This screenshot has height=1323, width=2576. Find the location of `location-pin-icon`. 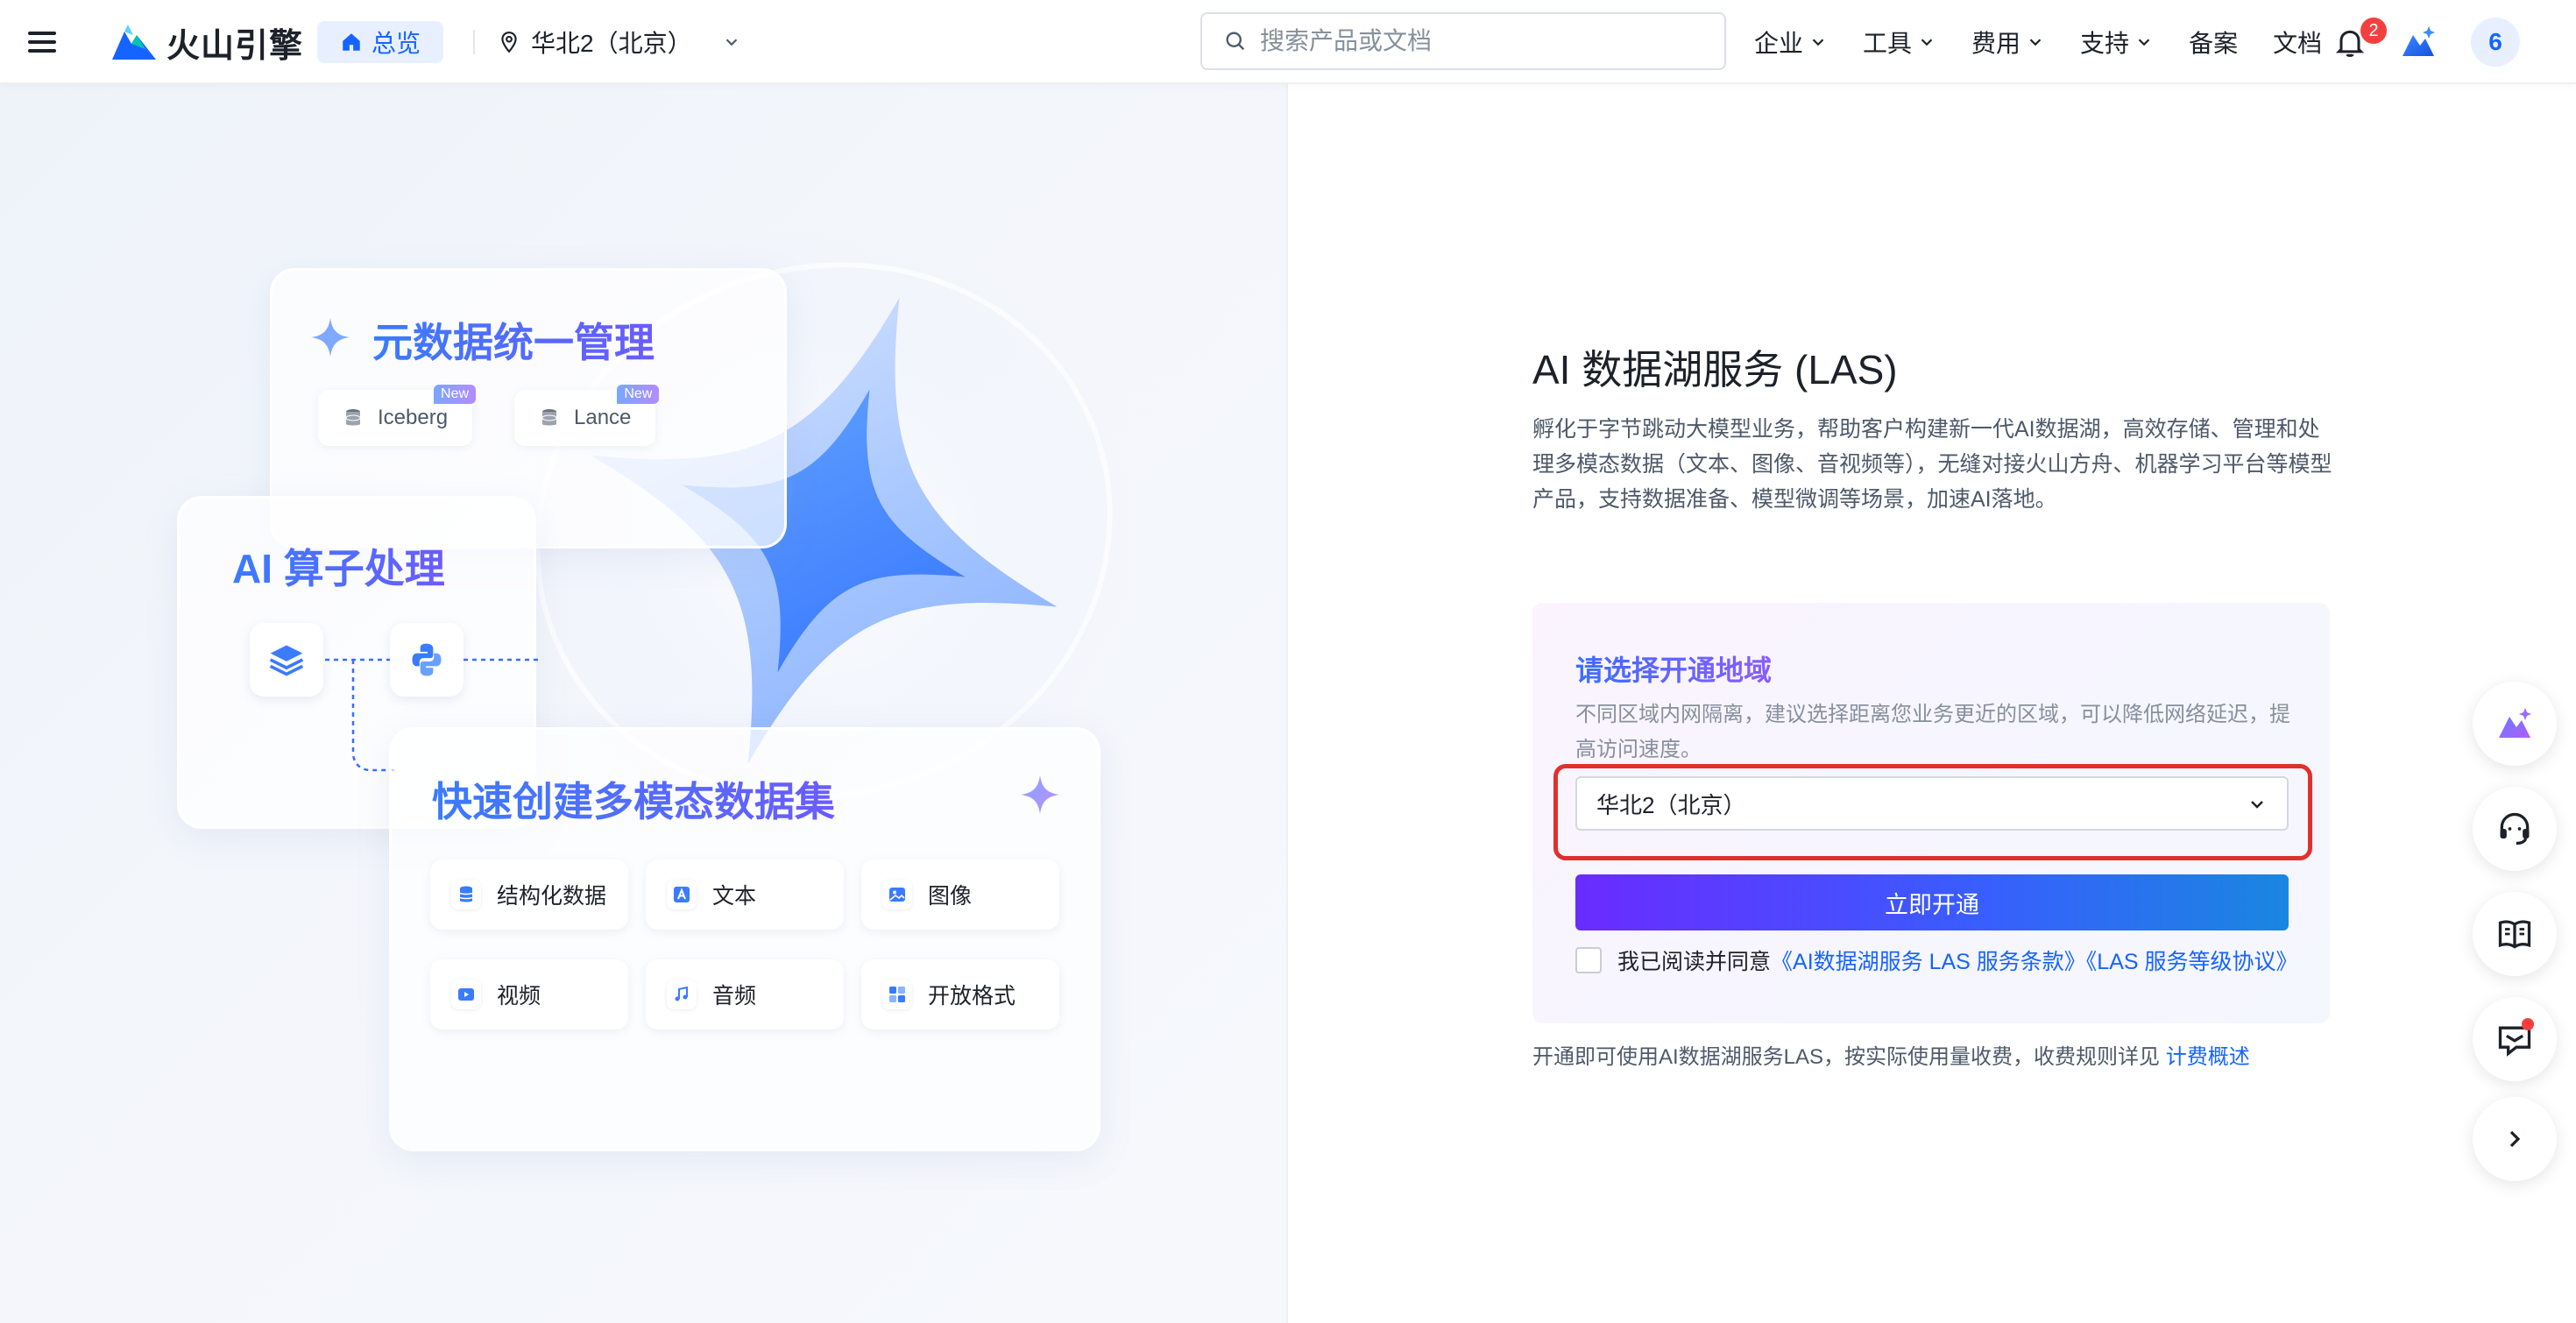

location-pin-icon is located at coordinates (509, 42).